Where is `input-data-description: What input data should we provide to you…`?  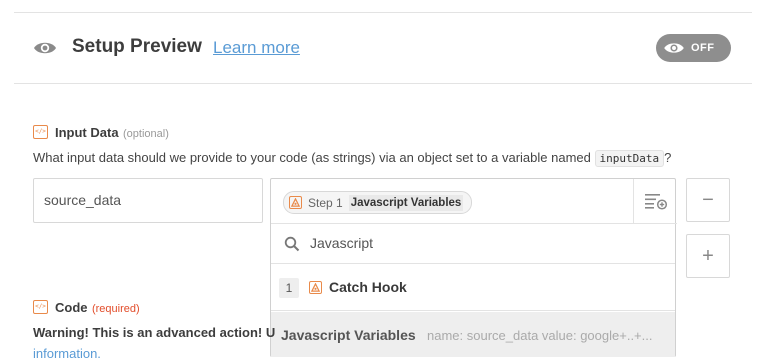
input-data-description: What input data should we provide to you… is located at coordinates (352, 158).